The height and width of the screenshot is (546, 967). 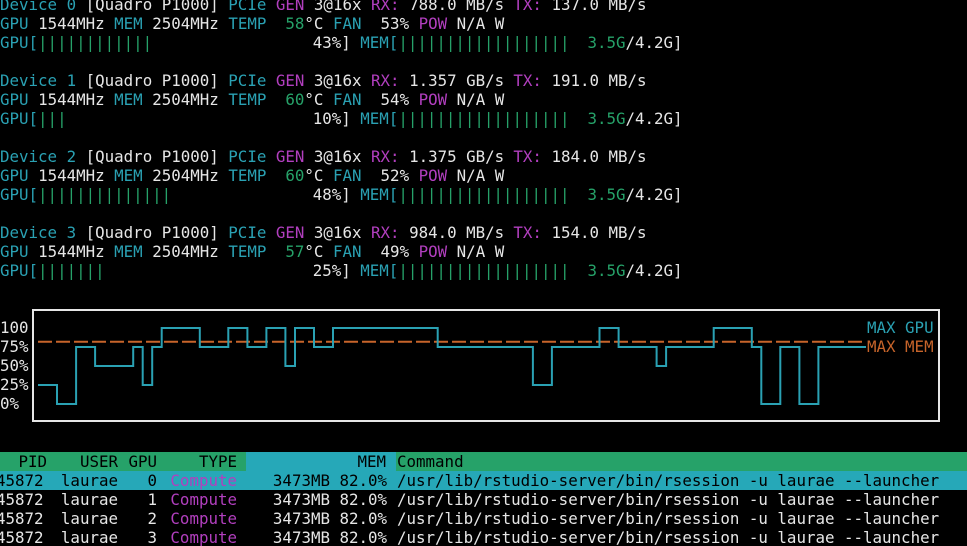 What do you see at coordinates (71, 232) in the screenshot?
I see `device-index: 3` at bounding box center [71, 232].